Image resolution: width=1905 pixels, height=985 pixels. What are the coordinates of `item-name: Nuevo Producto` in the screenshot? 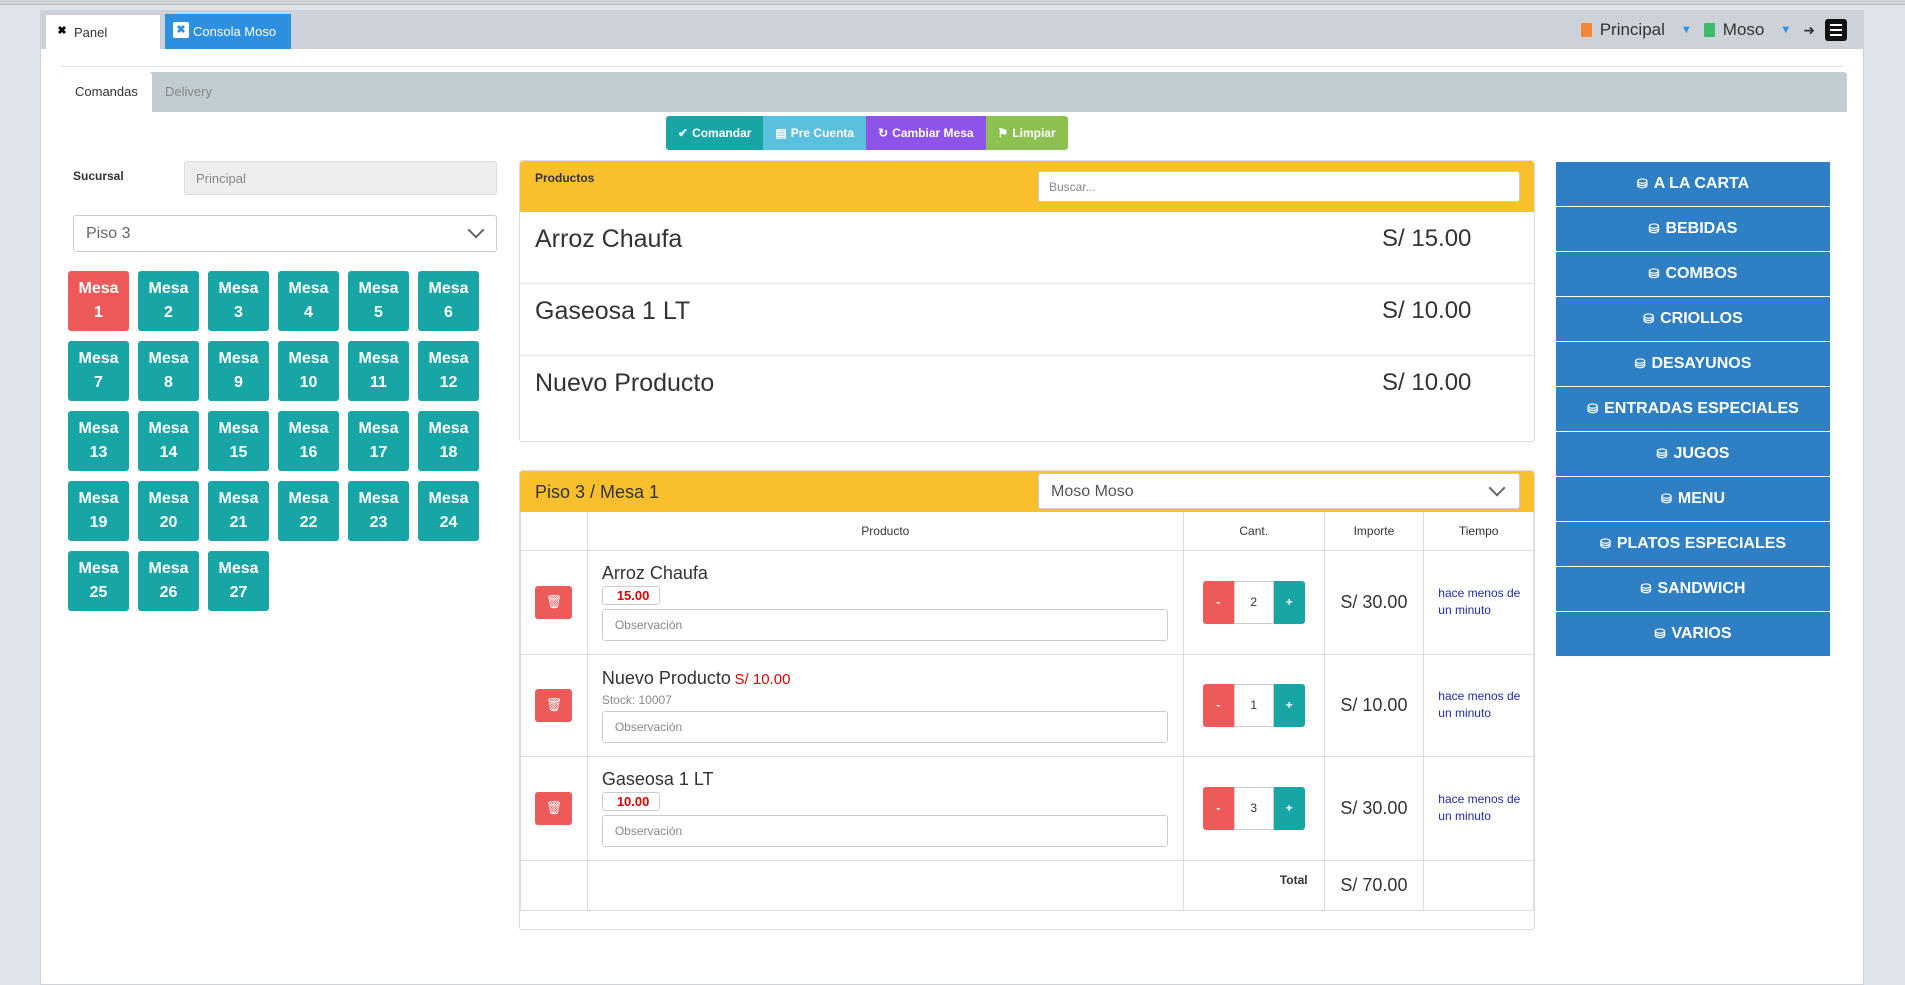 It's located at (666, 677).